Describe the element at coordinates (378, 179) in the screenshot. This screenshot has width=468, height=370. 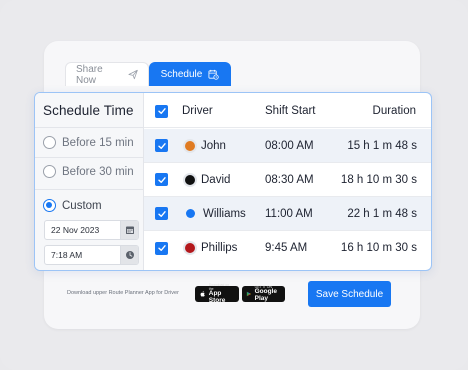
I see `duration: 18 h 10 m 30 s` at that location.